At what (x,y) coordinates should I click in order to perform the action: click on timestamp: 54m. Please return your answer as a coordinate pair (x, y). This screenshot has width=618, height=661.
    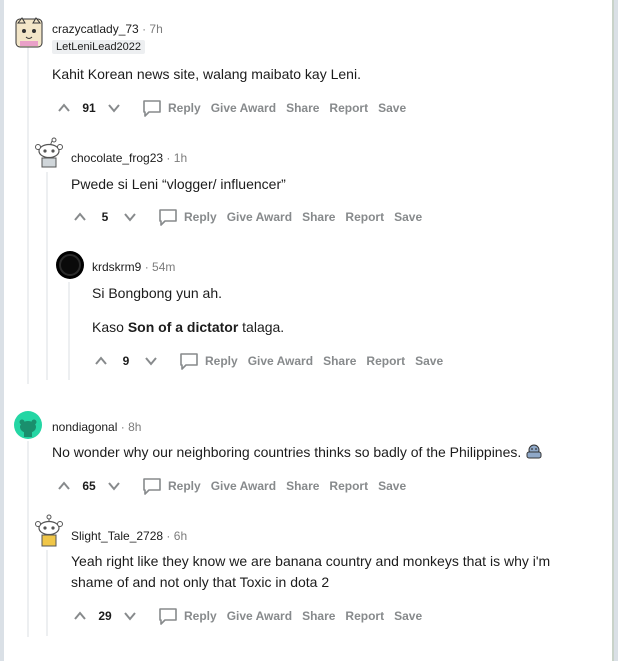
    Looking at the image, I should click on (163, 267).